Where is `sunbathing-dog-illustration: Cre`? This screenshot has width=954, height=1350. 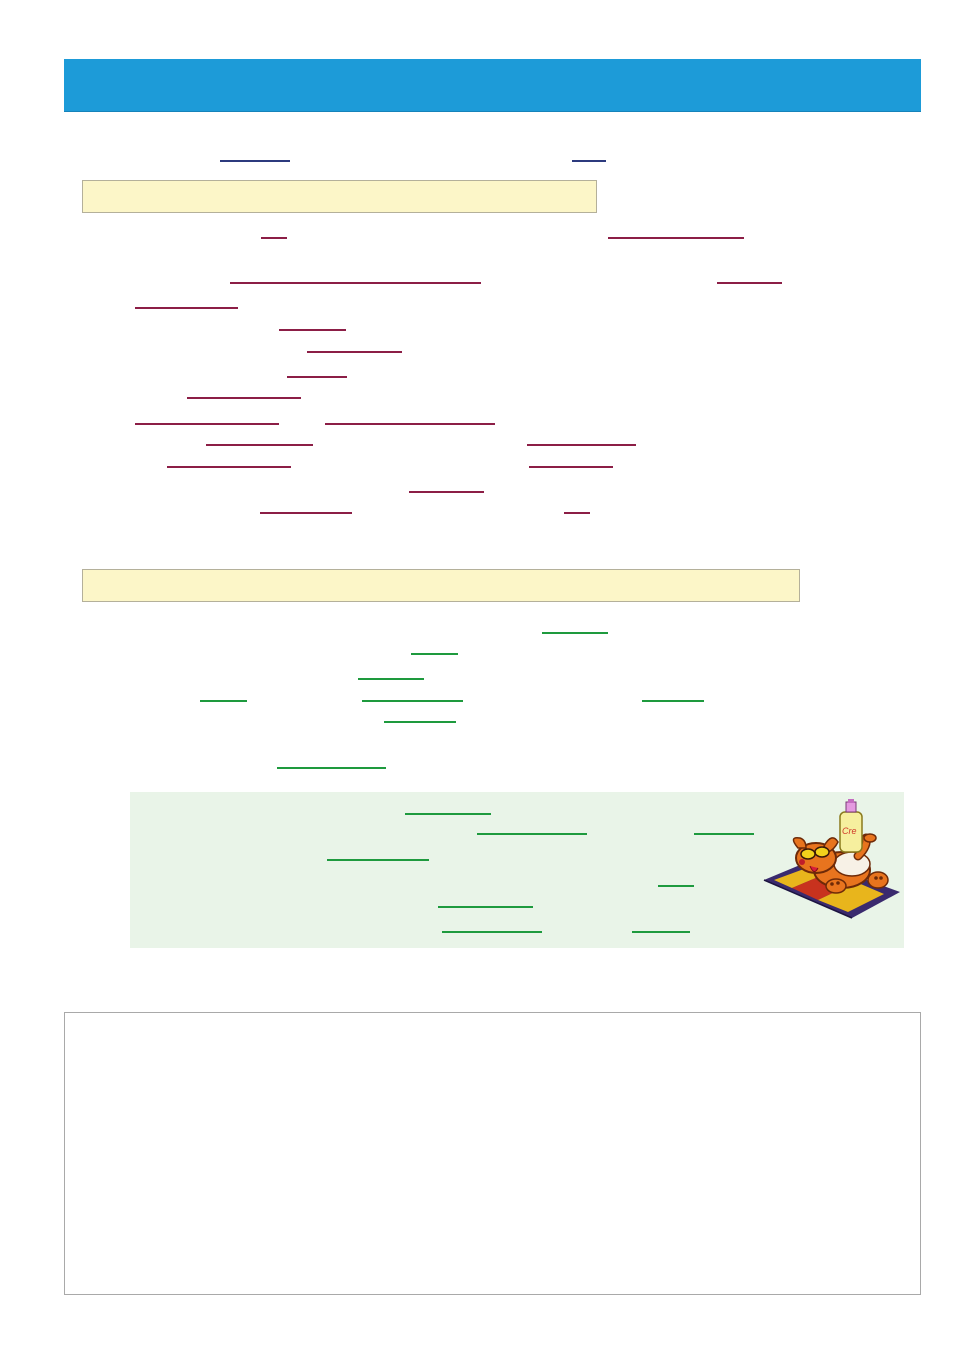
sunbathing-dog-illustration: Cre is located at coordinates (831, 859).